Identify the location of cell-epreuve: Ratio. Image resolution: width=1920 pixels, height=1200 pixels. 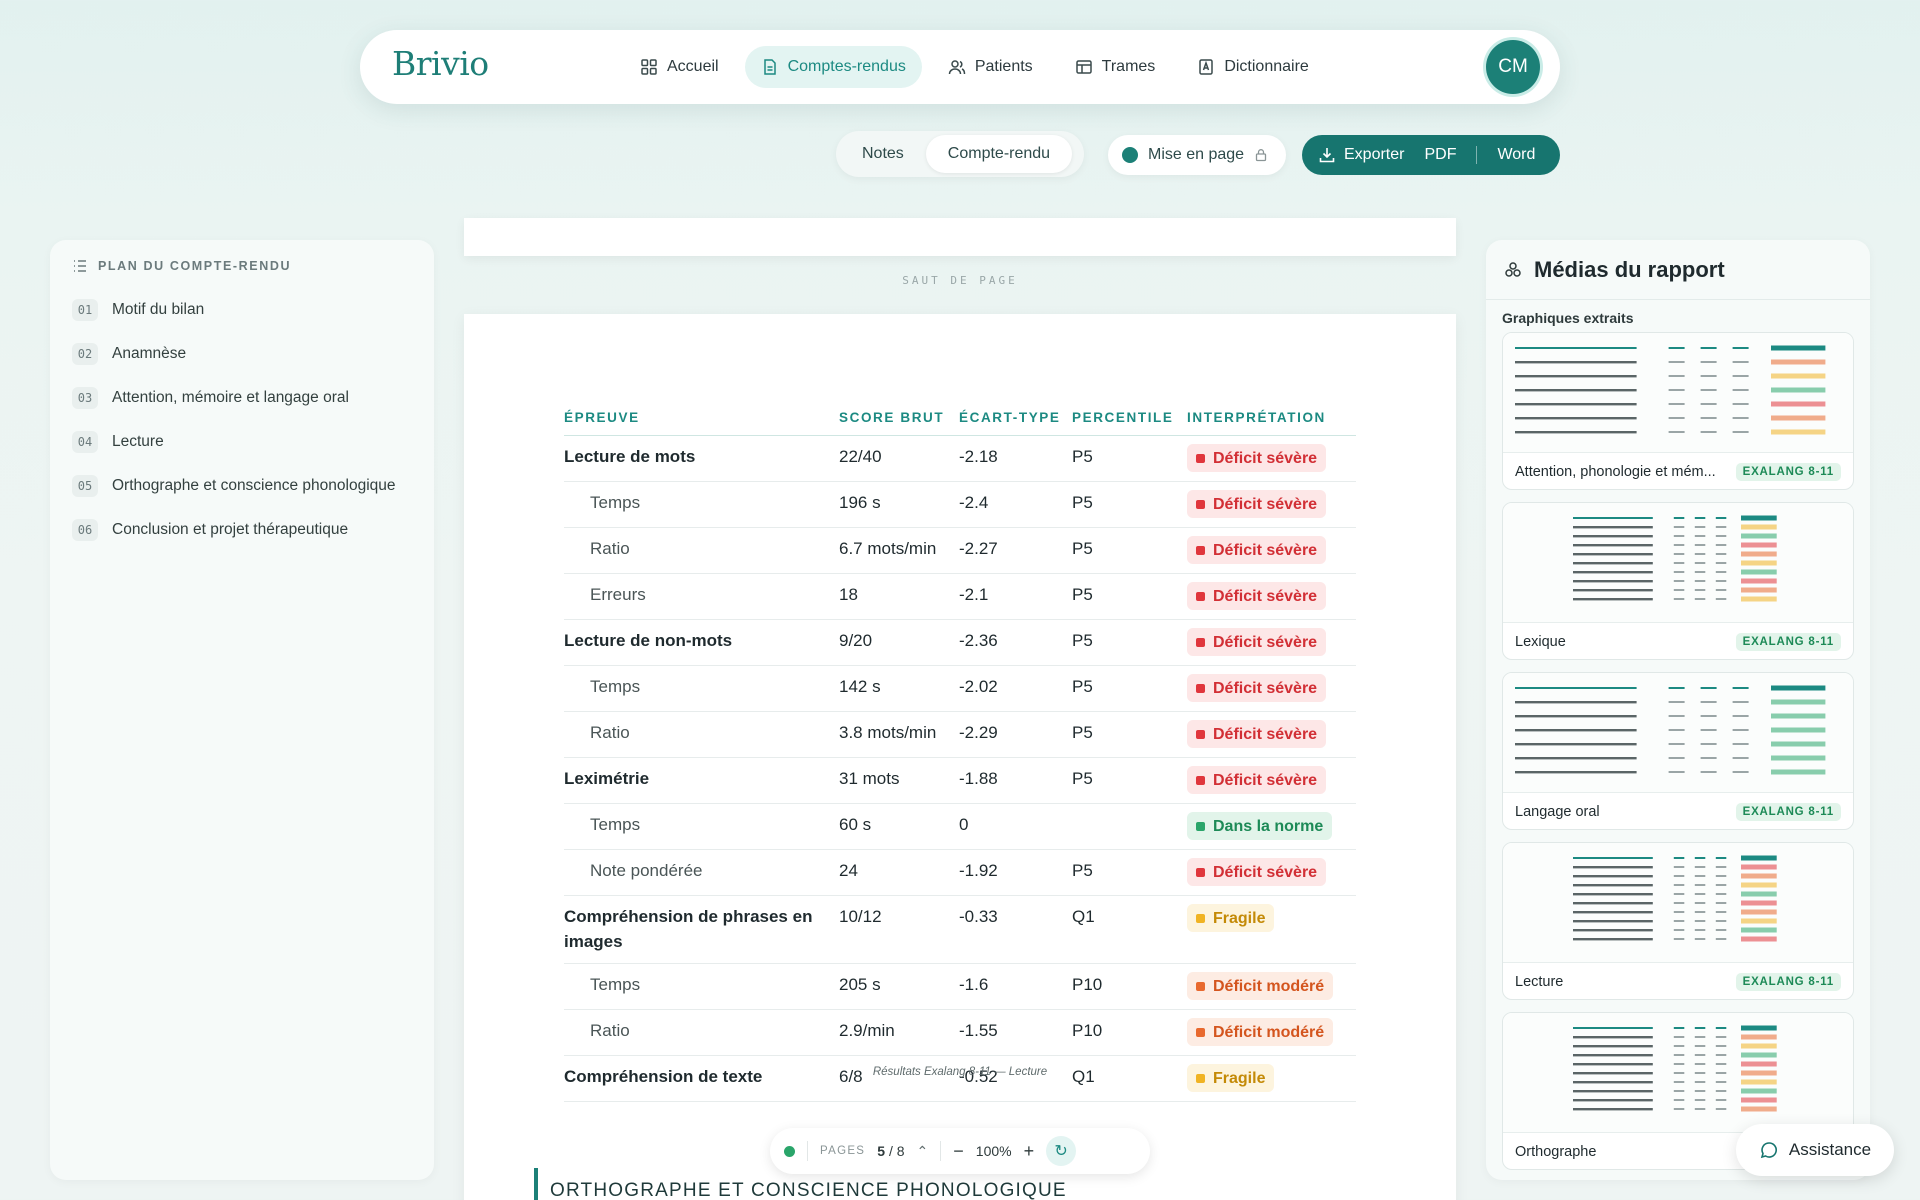
(701, 1032).